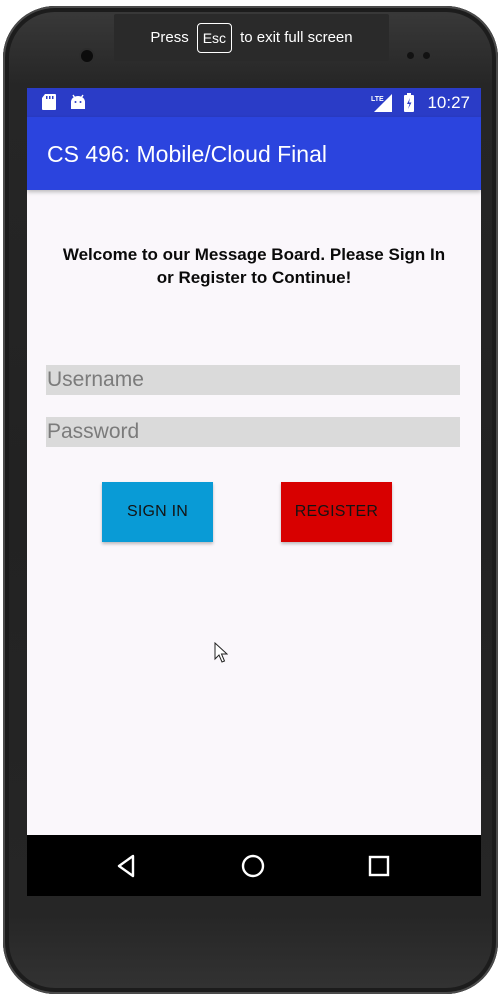 Image resolution: width=501 pixels, height=998 pixels. Describe the element at coordinates (426, 55) in the screenshot. I see `light-sensor` at that location.